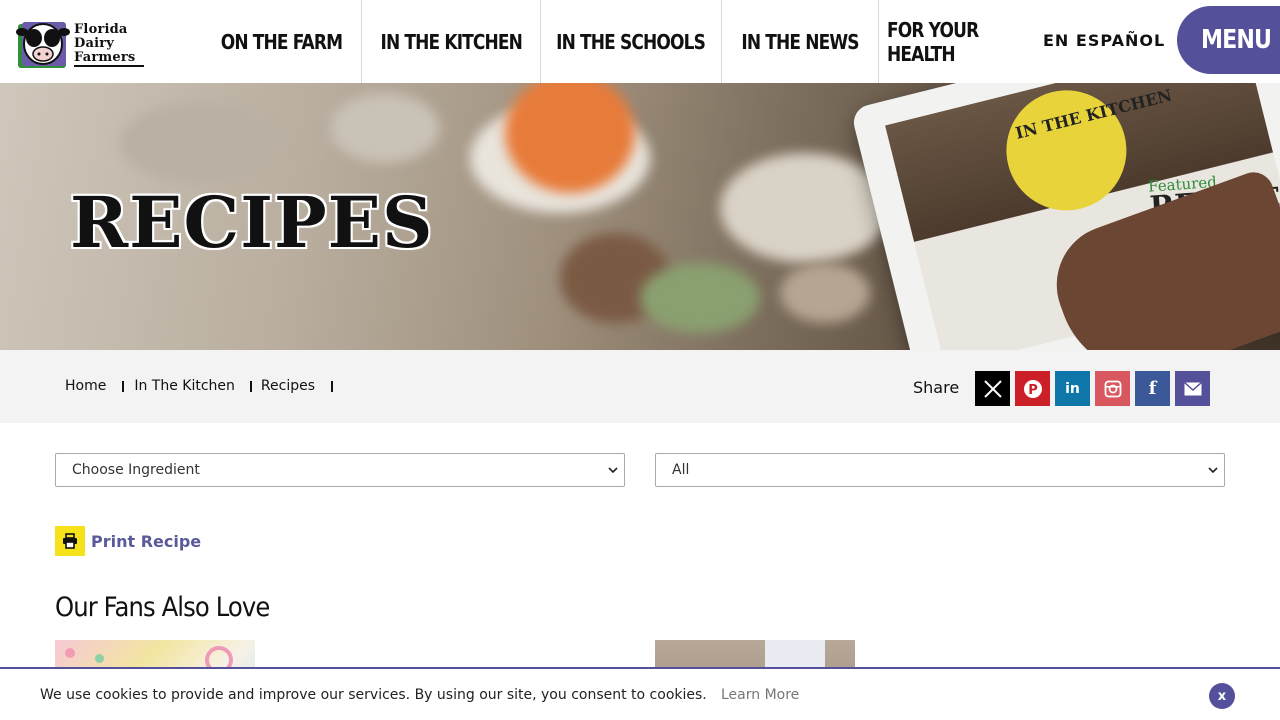 The width and height of the screenshot is (1280, 720). What do you see at coordinates (86, 386) in the screenshot?
I see `breadcrumb-label: Home` at bounding box center [86, 386].